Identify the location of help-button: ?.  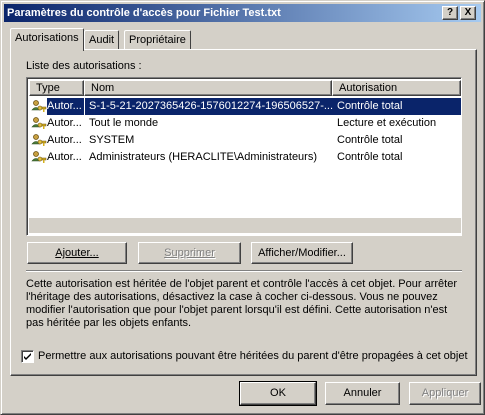
(450, 13).